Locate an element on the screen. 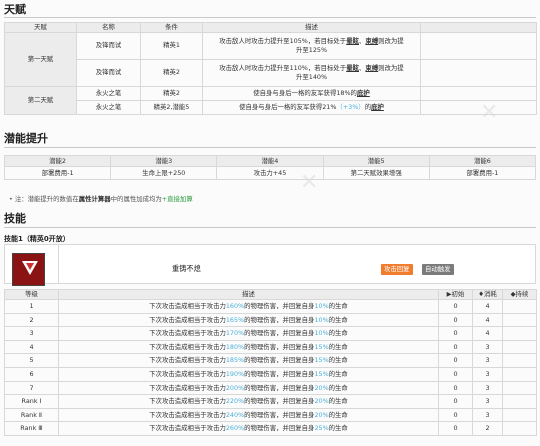 The image size is (540, 446). talent-description: 使自身与身后一格的友军获得21%（+3%）的庇护 is located at coordinates (311, 107).